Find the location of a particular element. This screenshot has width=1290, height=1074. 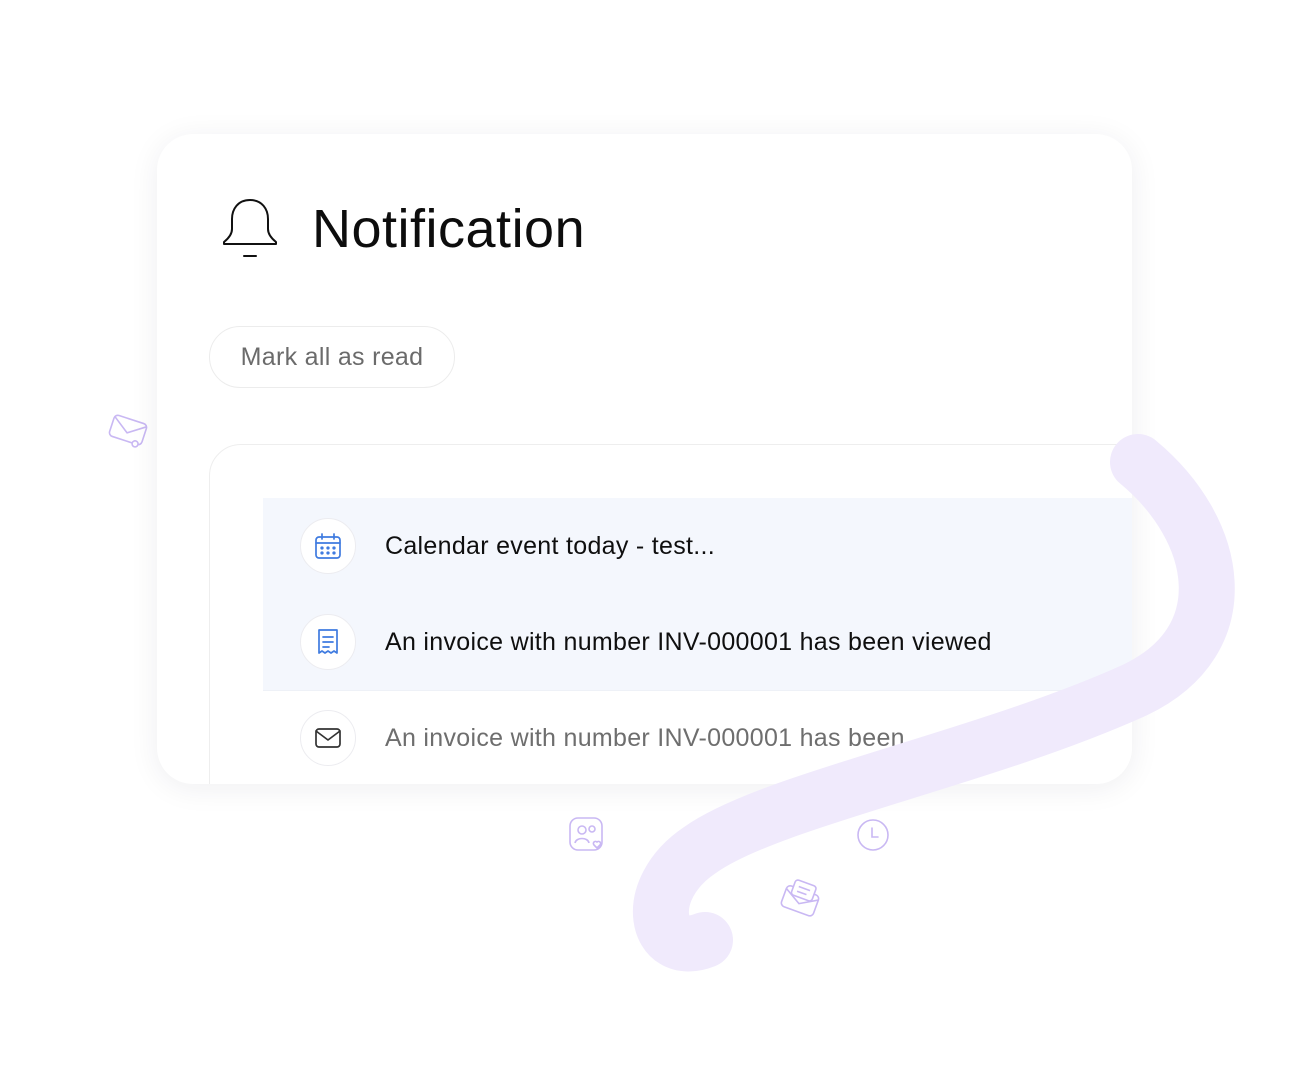

page-title: Notification is located at coordinates (449, 229).